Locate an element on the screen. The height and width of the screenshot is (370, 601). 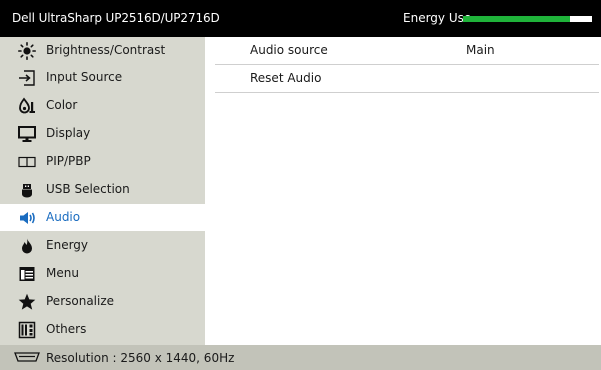
audio-source-row: Audio source Main is located at coordinates (407, 51).